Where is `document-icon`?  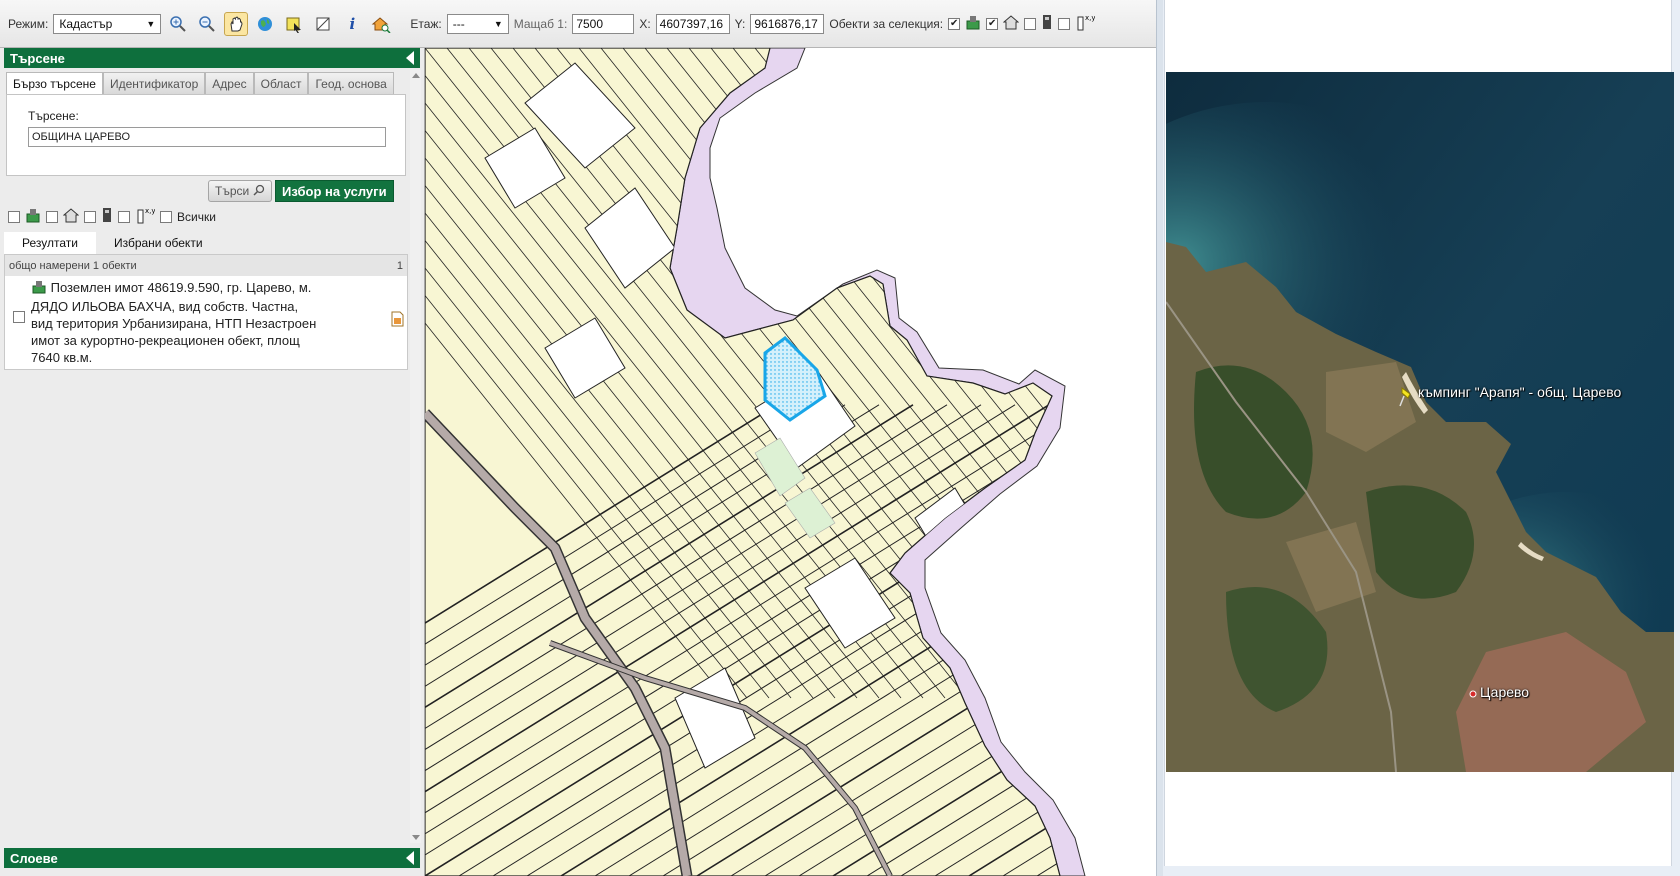
document-icon is located at coordinates (397, 320).